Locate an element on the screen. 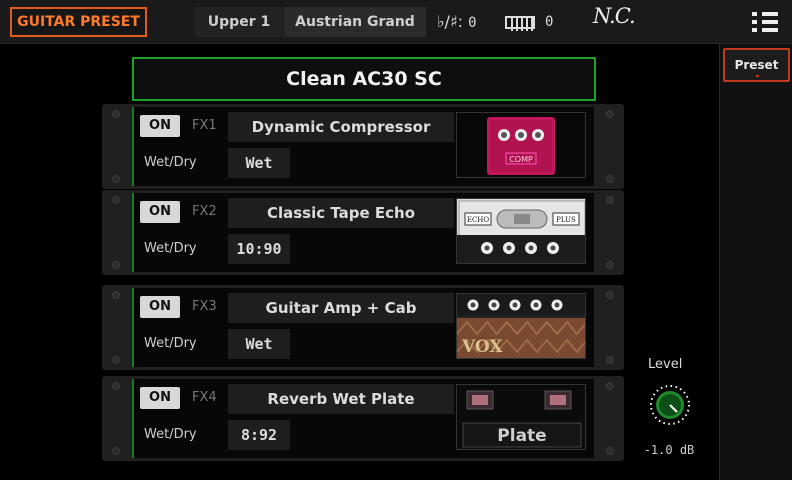 This screenshot has width=792, height=480. transpose-display: ♭/♯: 0 is located at coordinates (457, 22).